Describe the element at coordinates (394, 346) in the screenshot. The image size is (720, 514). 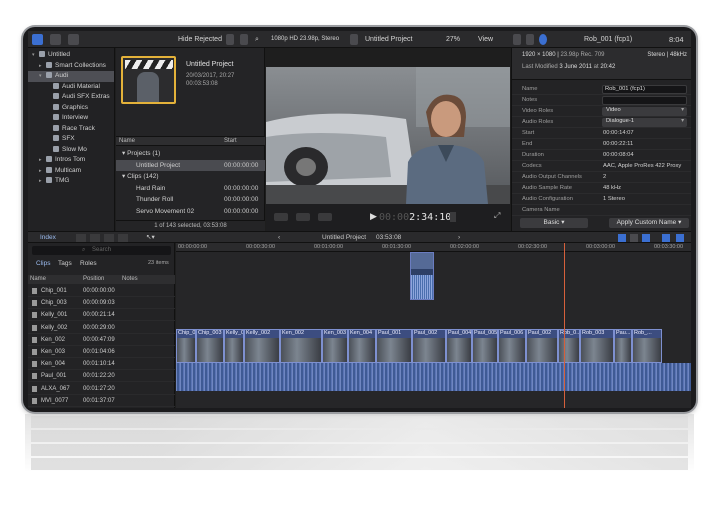
I see `timeline-clip: Paul_001` at that location.